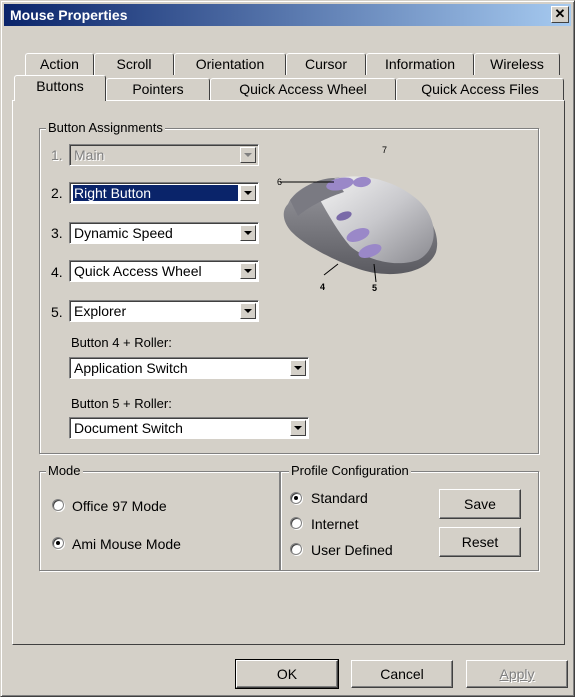 Image resolution: width=575 pixels, height=697 pixels. I want to click on button-assignments-title: Button Assignments, so click(105, 127).